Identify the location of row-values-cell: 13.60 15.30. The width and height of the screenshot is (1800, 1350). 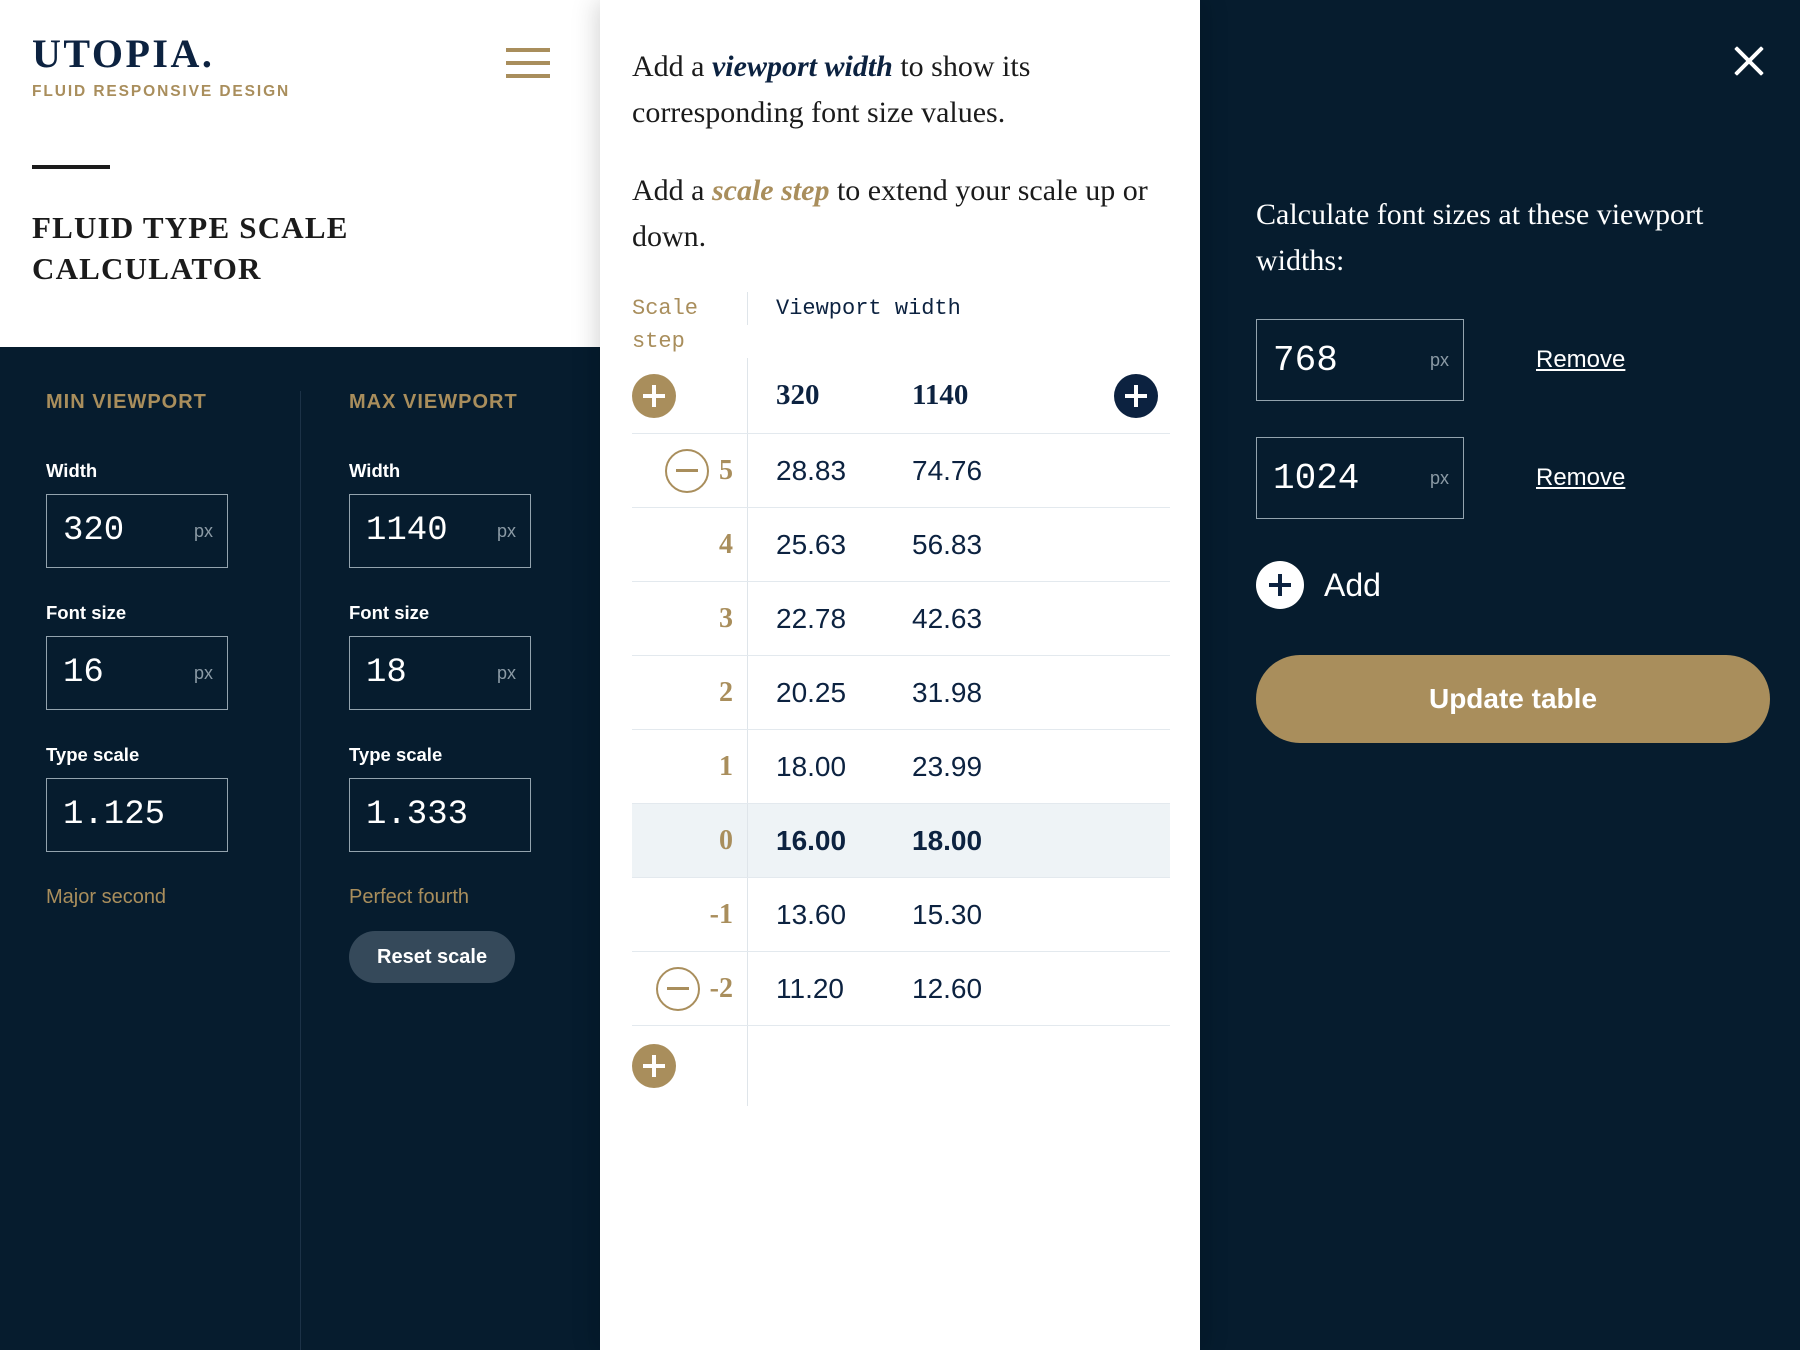
(958, 915).